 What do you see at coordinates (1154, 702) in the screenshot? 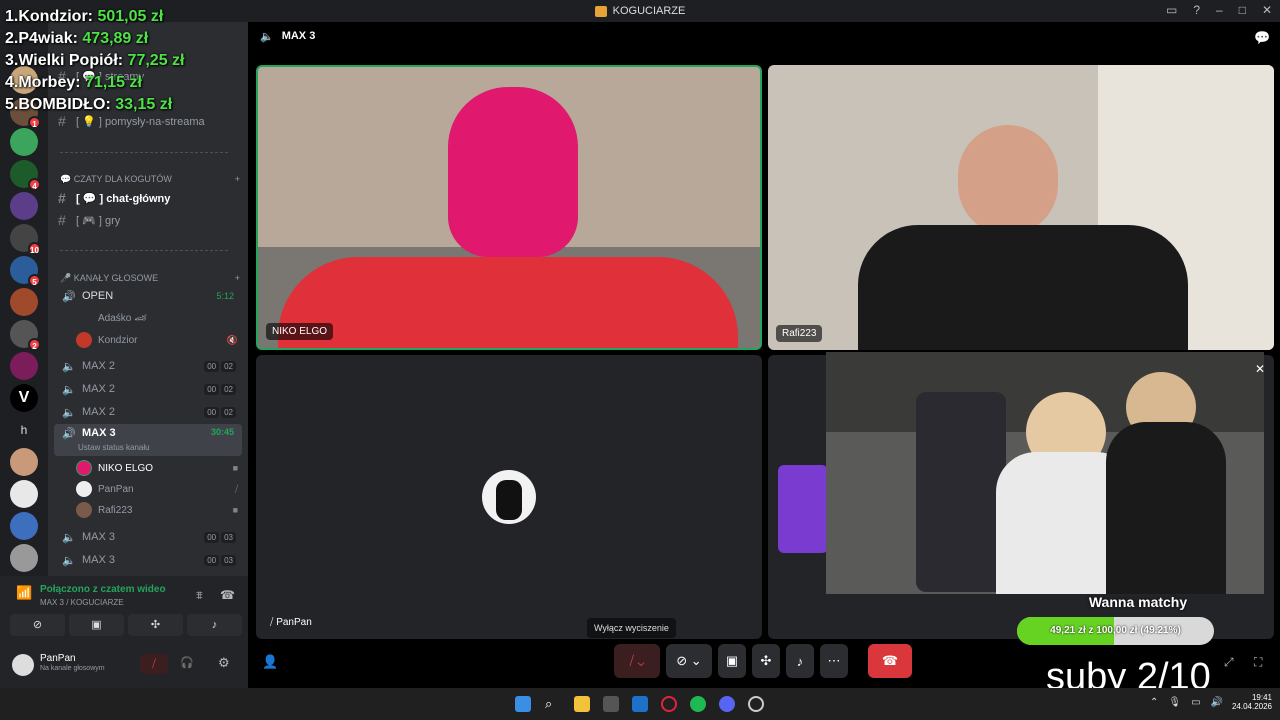
I see `chevron-up-icon: ⌃` at bounding box center [1154, 702].